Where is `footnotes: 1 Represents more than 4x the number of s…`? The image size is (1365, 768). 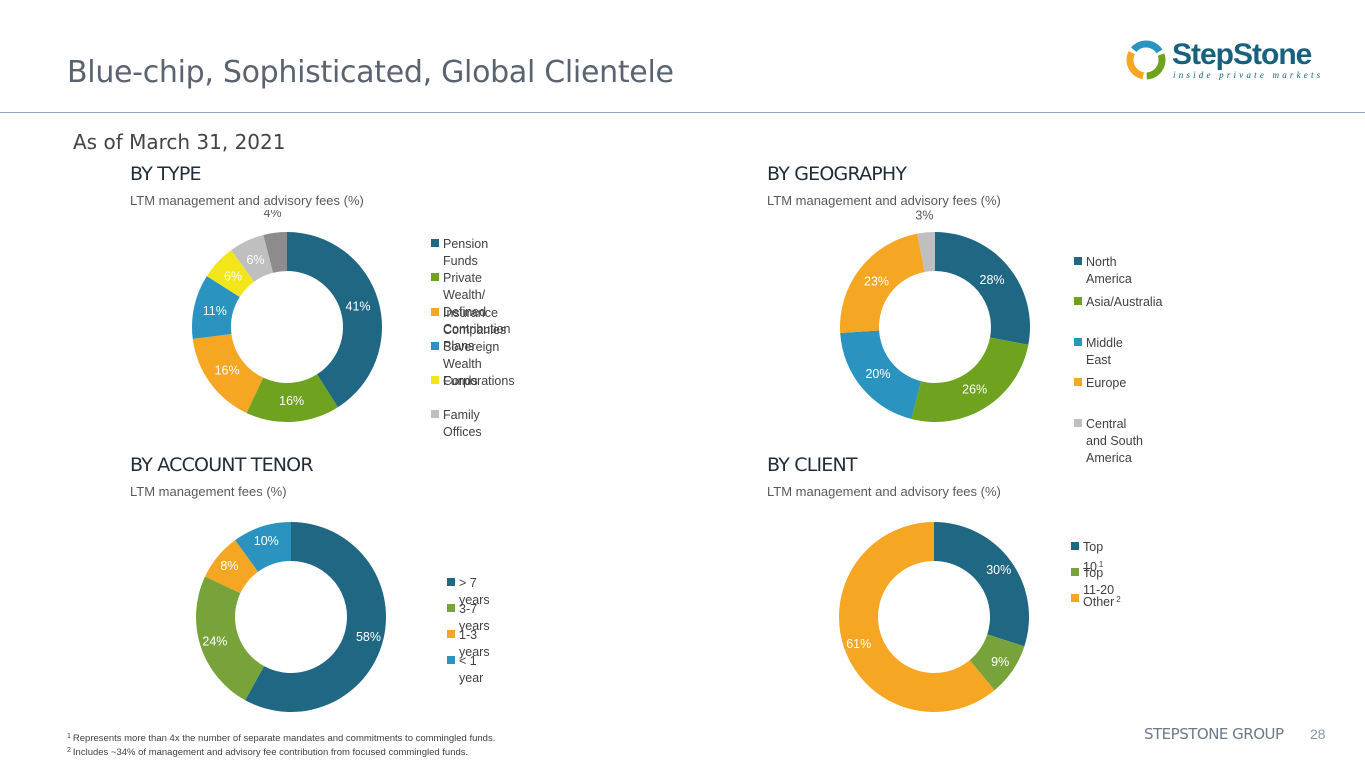
footnotes: 1 Represents more than 4x the number of s… is located at coordinates (281, 745).